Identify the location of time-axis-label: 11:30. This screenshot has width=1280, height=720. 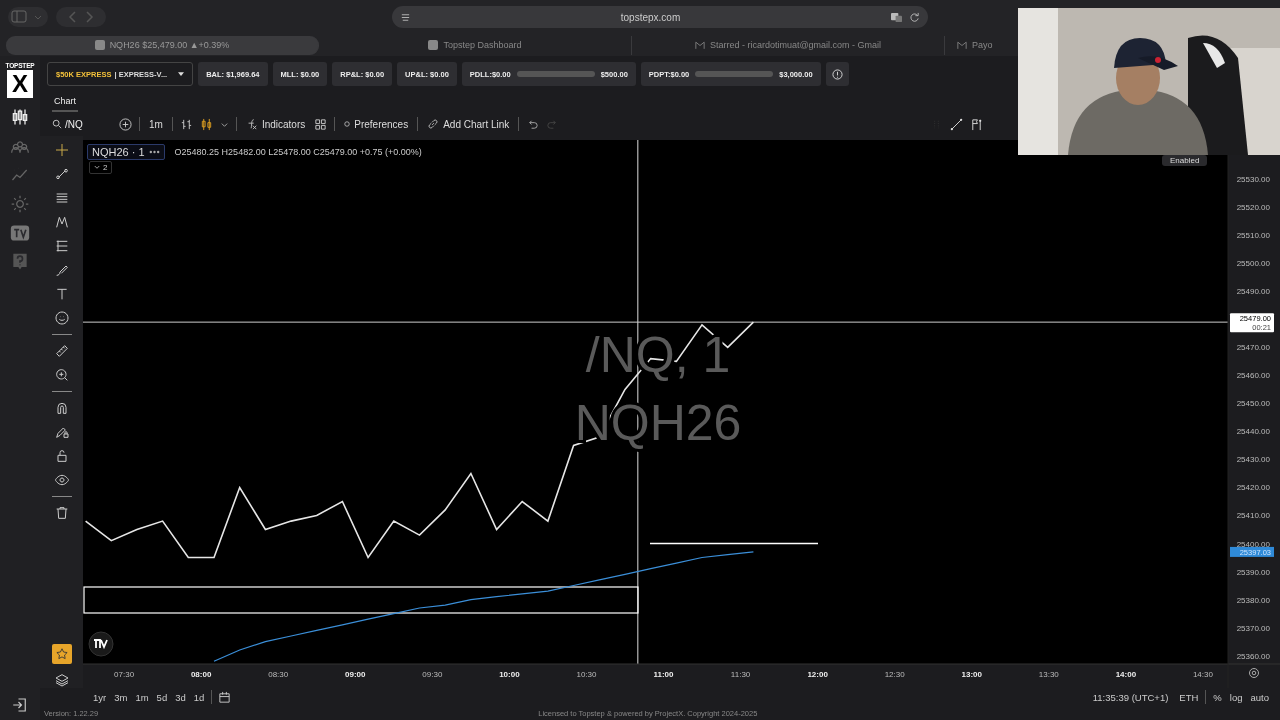
(740, 674).